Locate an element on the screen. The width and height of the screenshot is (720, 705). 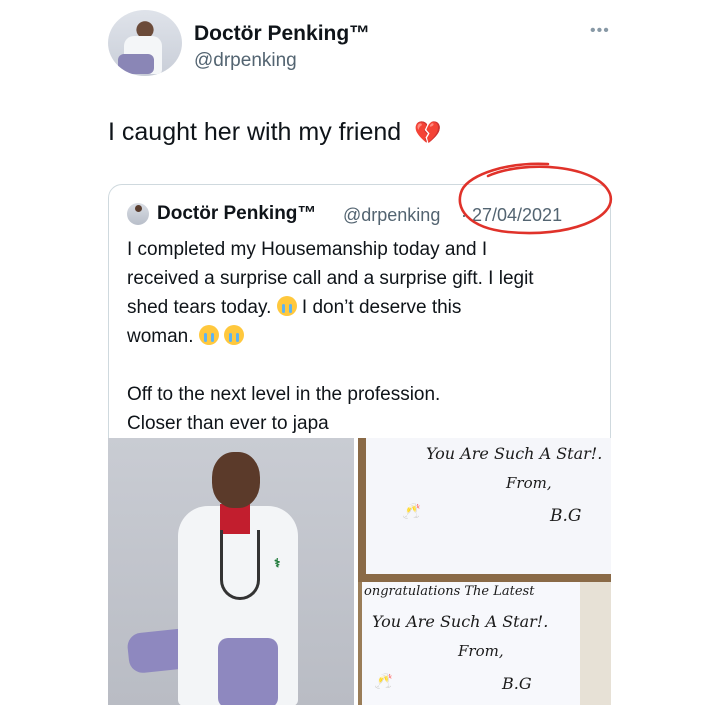
tweet-text-content: I caught her with my friend is located at coordinates (255, 132).